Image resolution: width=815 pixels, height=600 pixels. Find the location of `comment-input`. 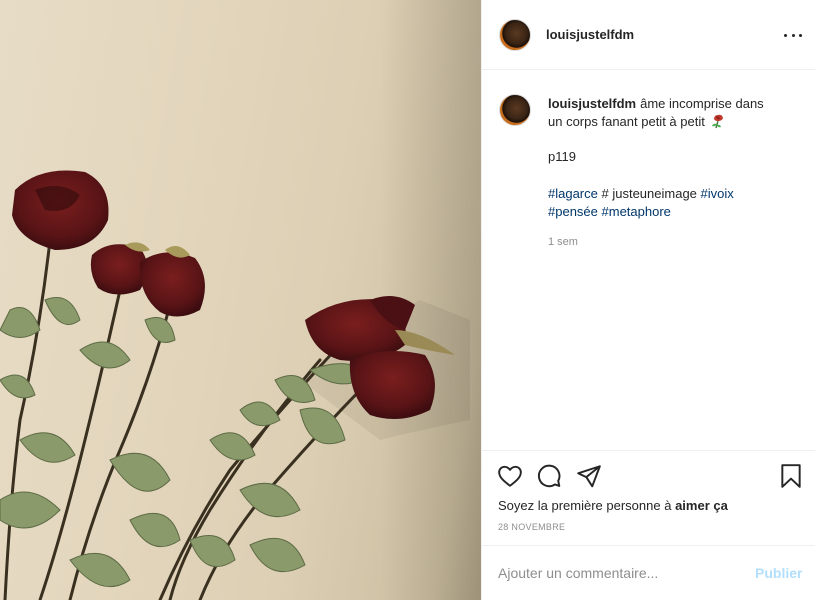

comment-input is located at coordinates (618, 573).